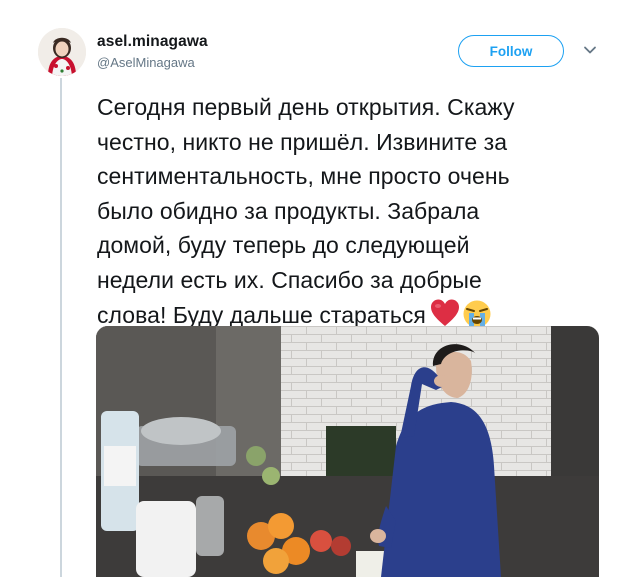 This screenshot has height=577, width=637. I want to click on follow-button: Follow, so click(511, 51).